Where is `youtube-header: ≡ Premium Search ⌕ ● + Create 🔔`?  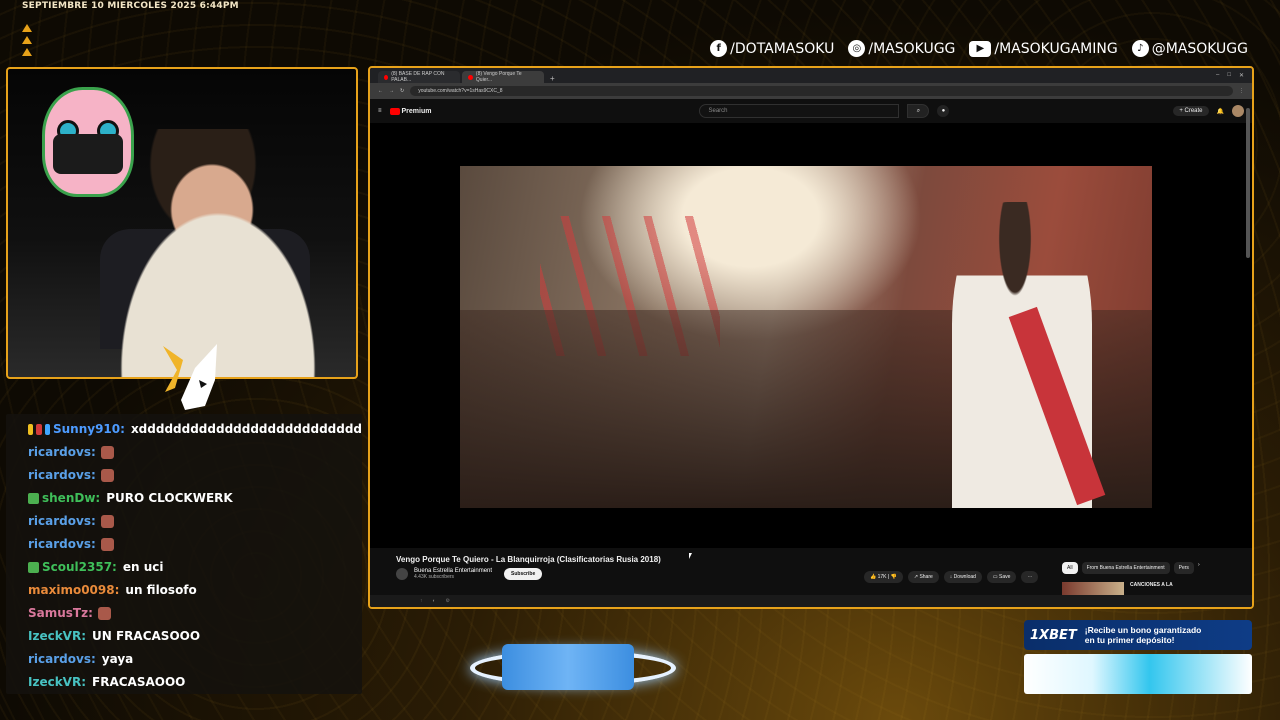 youtube-header: ≡ Premium Search ⌕ ● + Create 🔔 is located at coordinates (811, 111).